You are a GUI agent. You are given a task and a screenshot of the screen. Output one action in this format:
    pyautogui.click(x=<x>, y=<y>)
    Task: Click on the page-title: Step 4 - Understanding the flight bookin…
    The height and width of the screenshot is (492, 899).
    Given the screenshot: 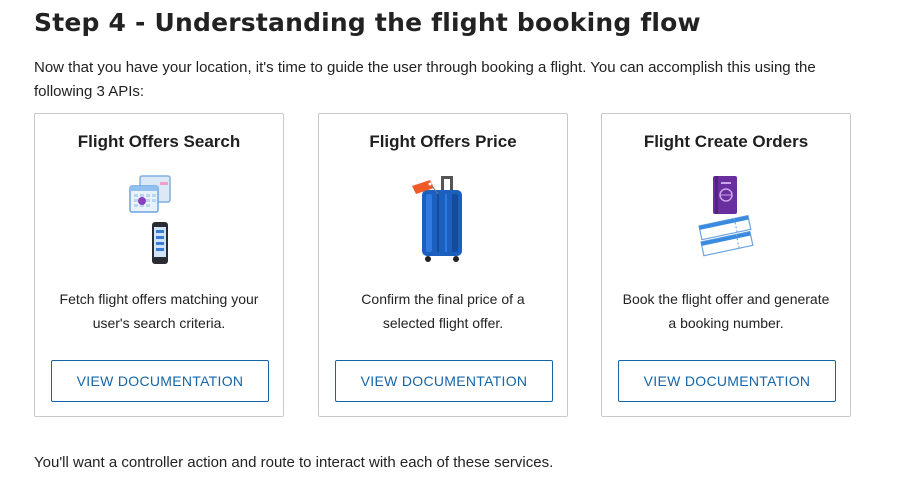 What is the action you would take?
    pyautogui.click(x=367, y=22)
    